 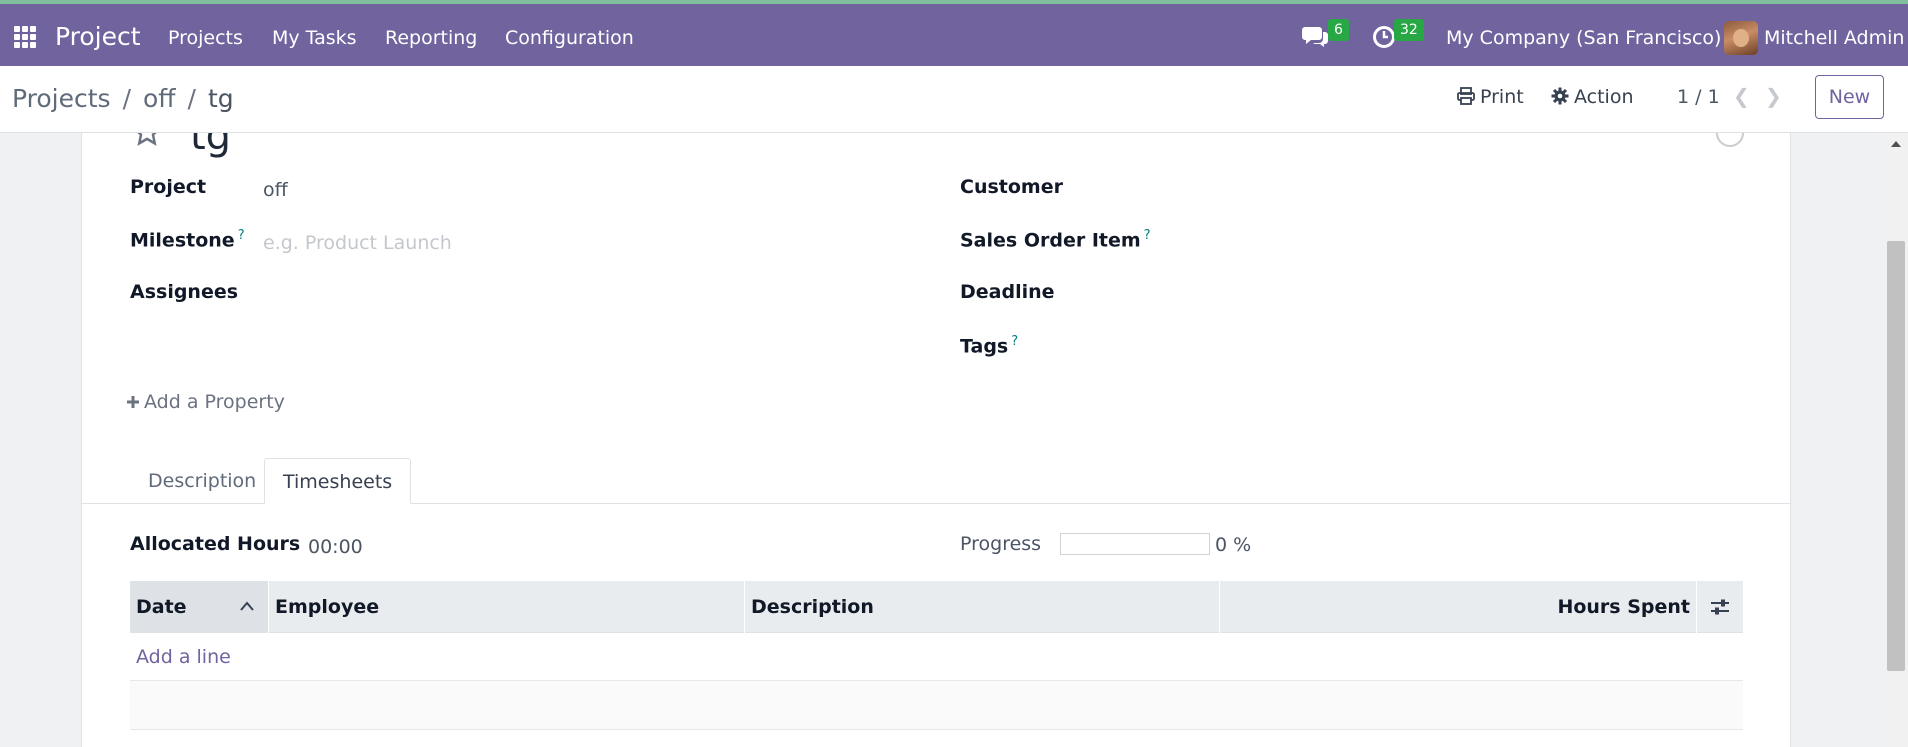 What do you see at coordinates (202, 481) in the screenshot?
I see `tab-description: Description` at bounding box center [202, 481].